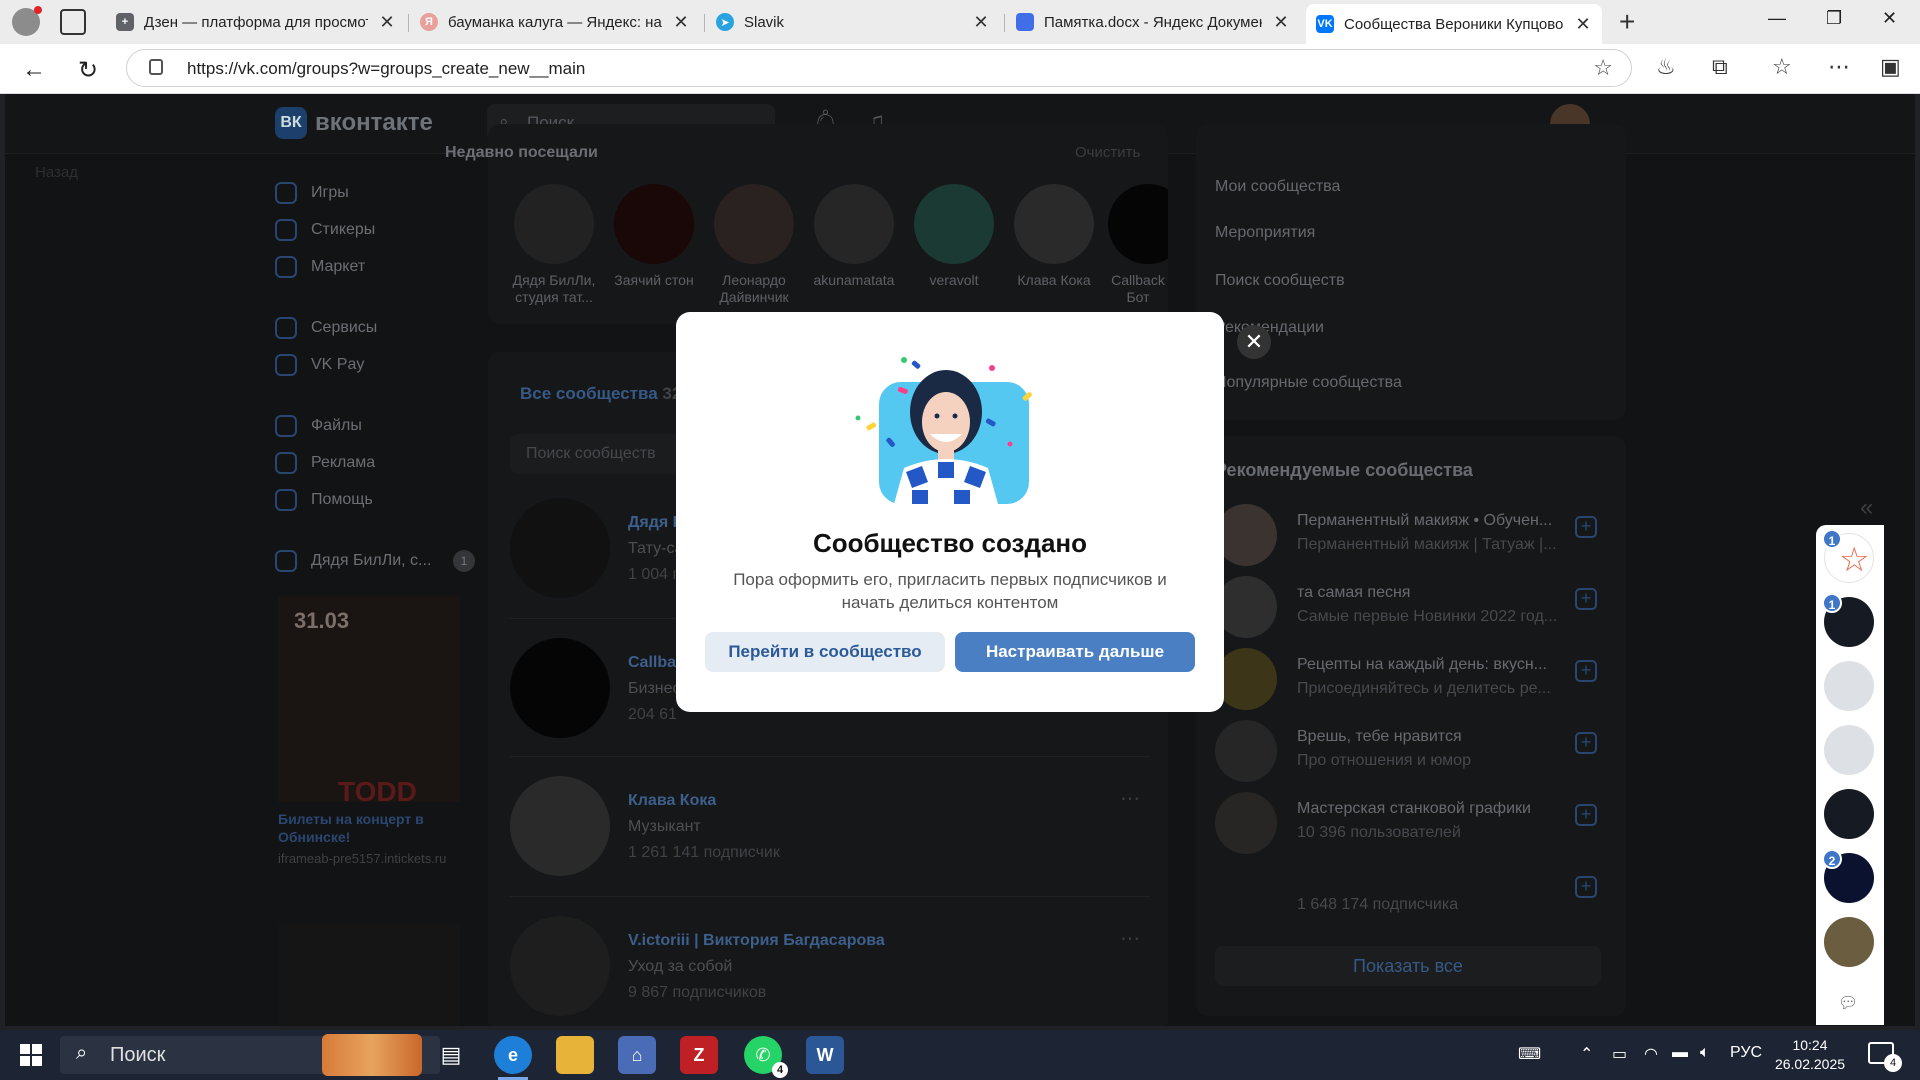 This screenshot has width=1920, height=1080. I want to click on tab-actions-icon, so click(73, 22).